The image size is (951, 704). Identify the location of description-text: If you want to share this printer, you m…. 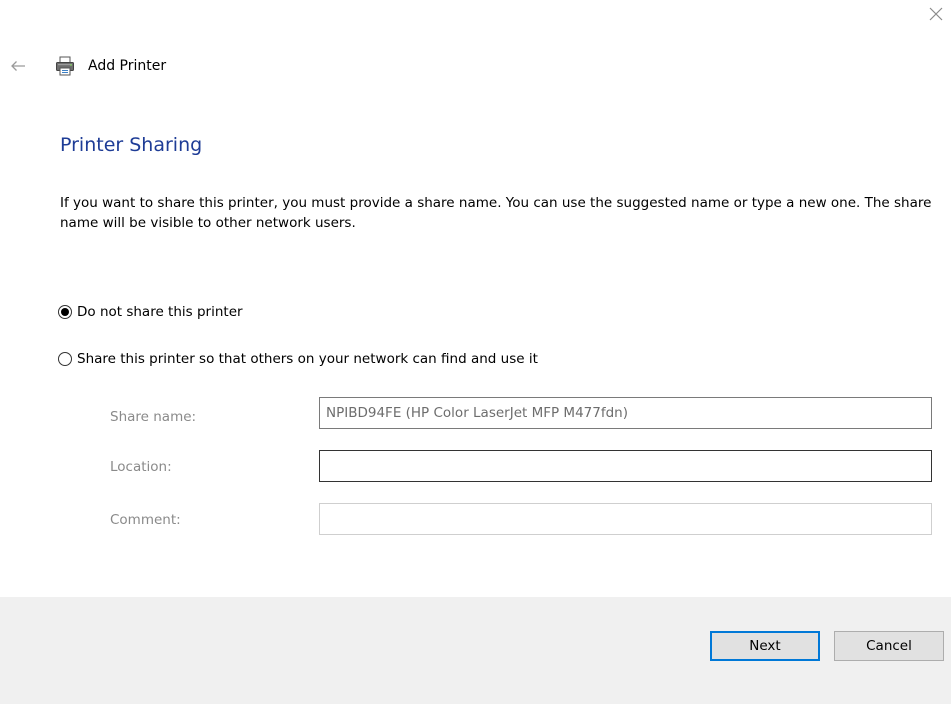
(496, 213).